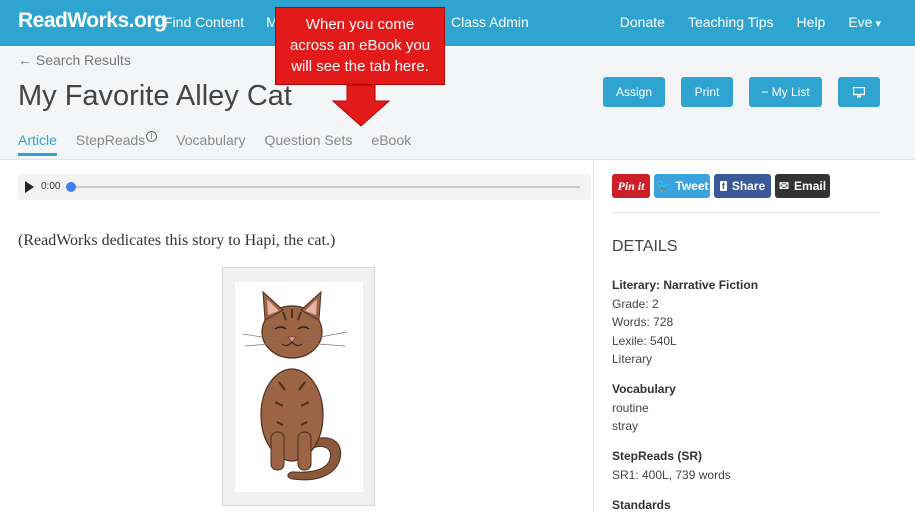 This screenshot has height=515, width=915. Describe the element at coordinates (671, 465) in the screenshot. I see `details-stepreads-section: StepReads (SR) SR1: 400L, 739 words` at that location.